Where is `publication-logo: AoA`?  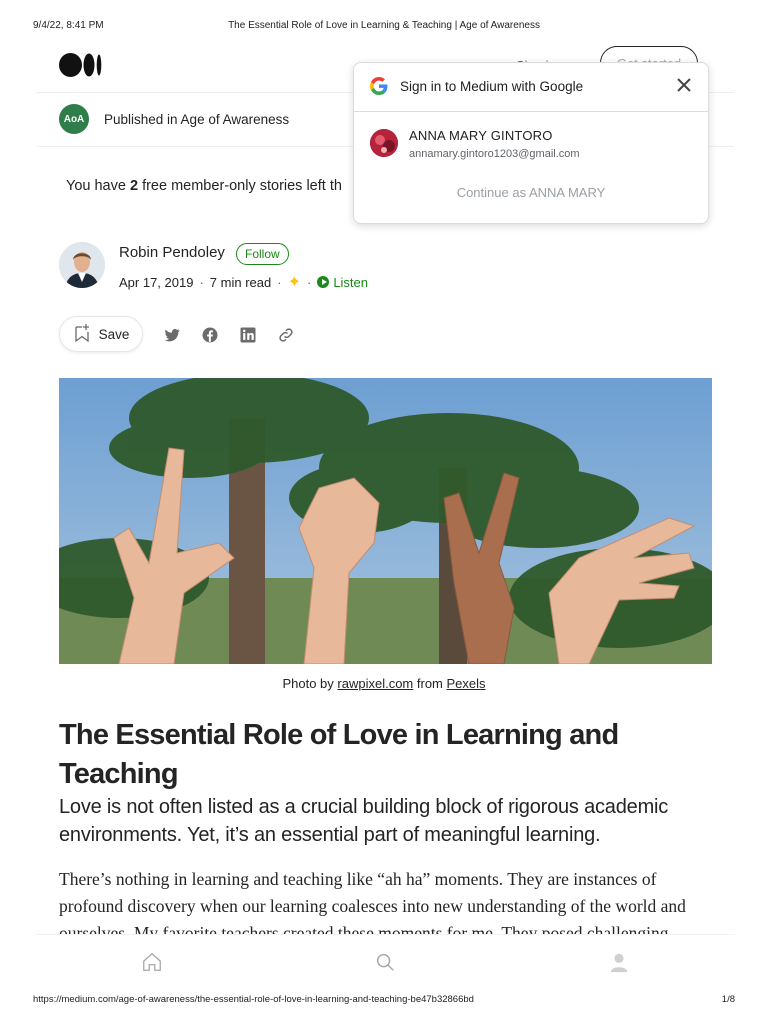 publication-logo: AoA is located at coordinates (74, 119).